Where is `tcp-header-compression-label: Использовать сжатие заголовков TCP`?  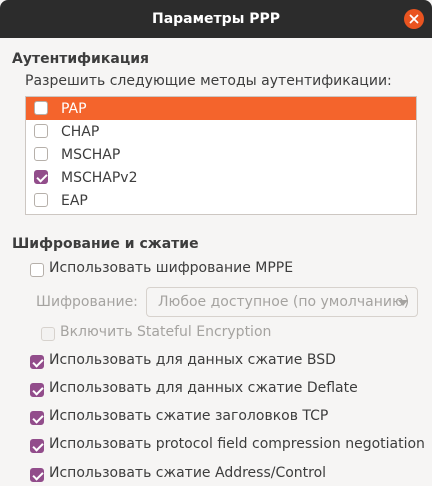
tcp-header-compression-label: Использовать сжатие заголовков TCP is located at coordinates (189, 416).